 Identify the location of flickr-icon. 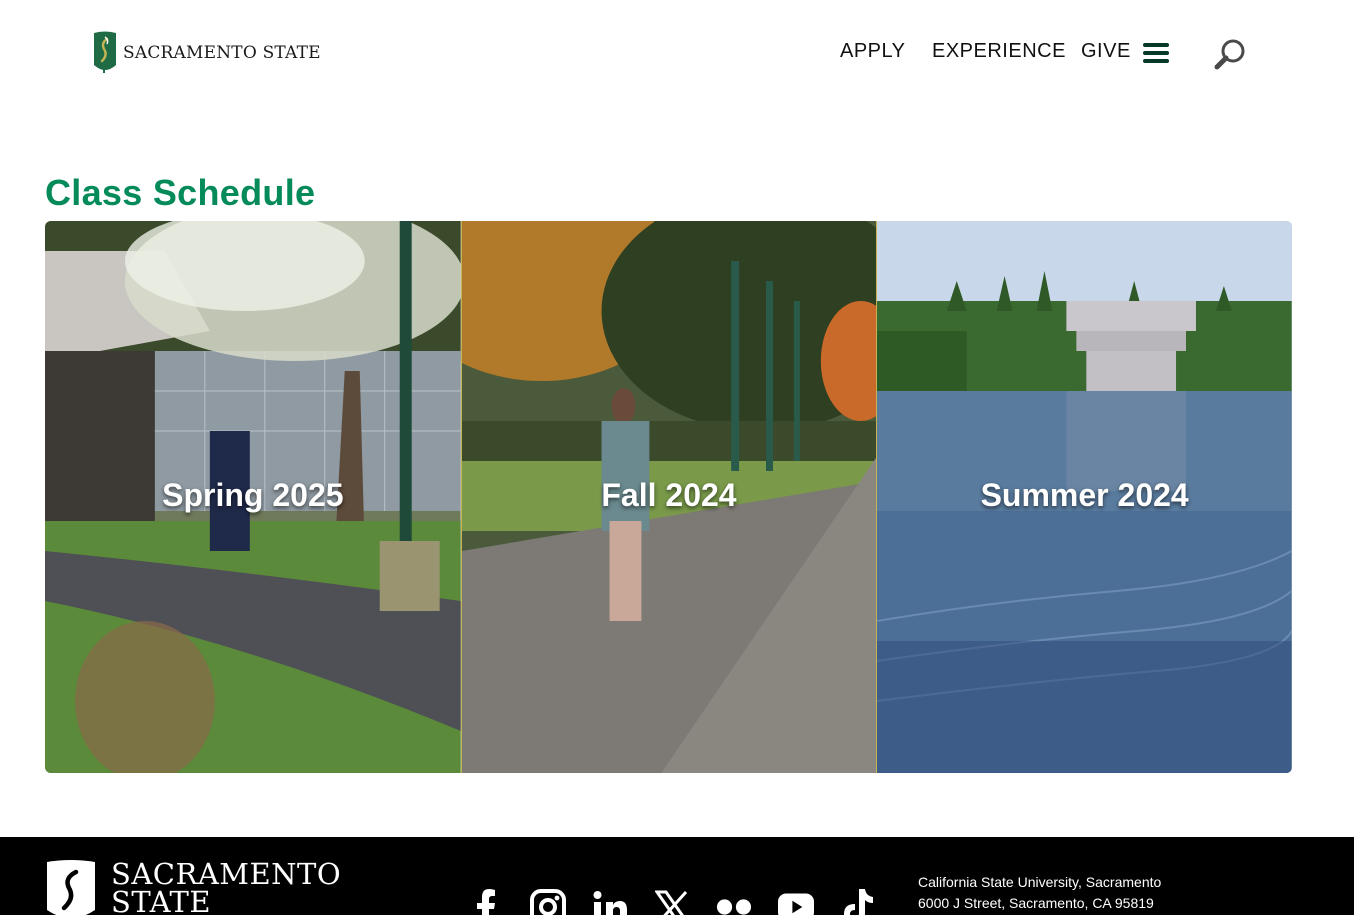
(734, 902).